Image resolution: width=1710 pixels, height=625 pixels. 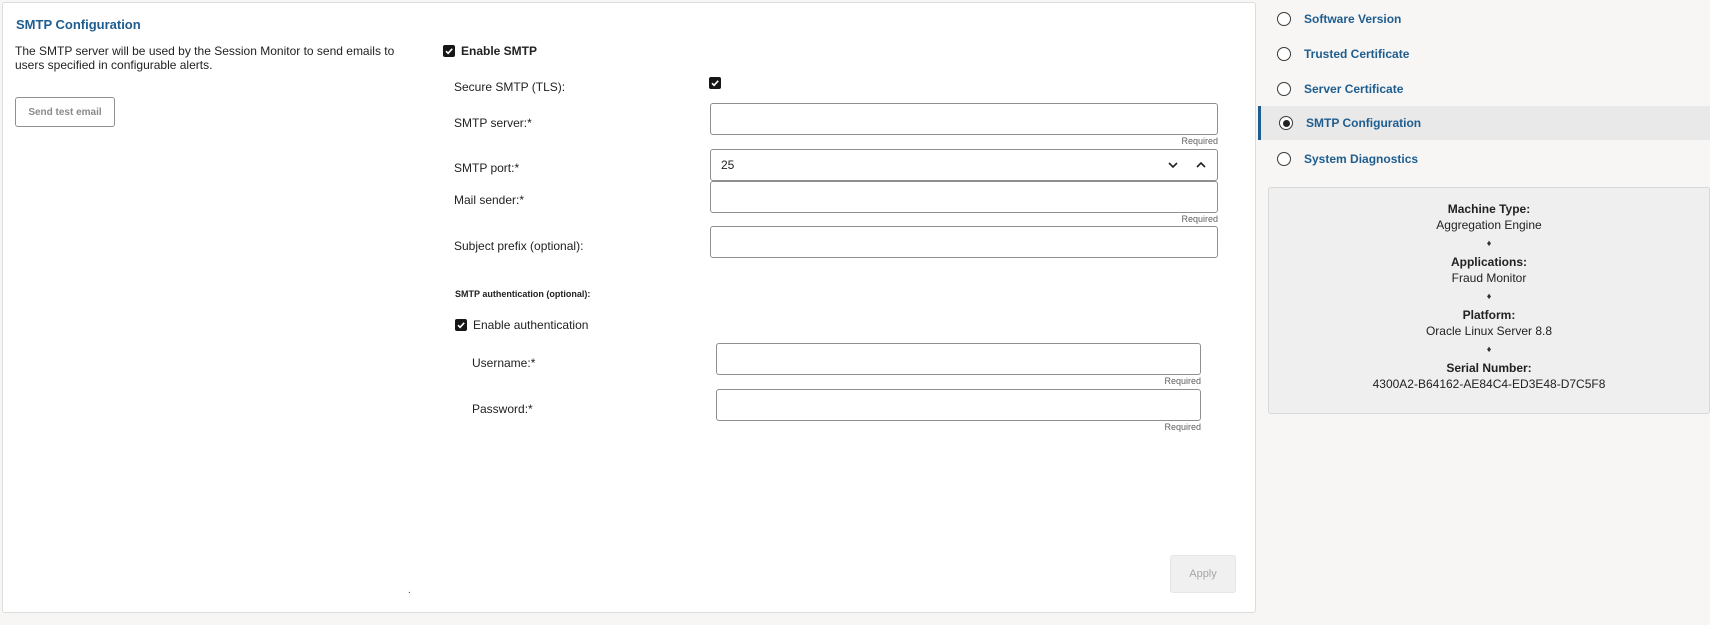 I want to click on enable-auth-checkbox, so click(x=461, y=325).